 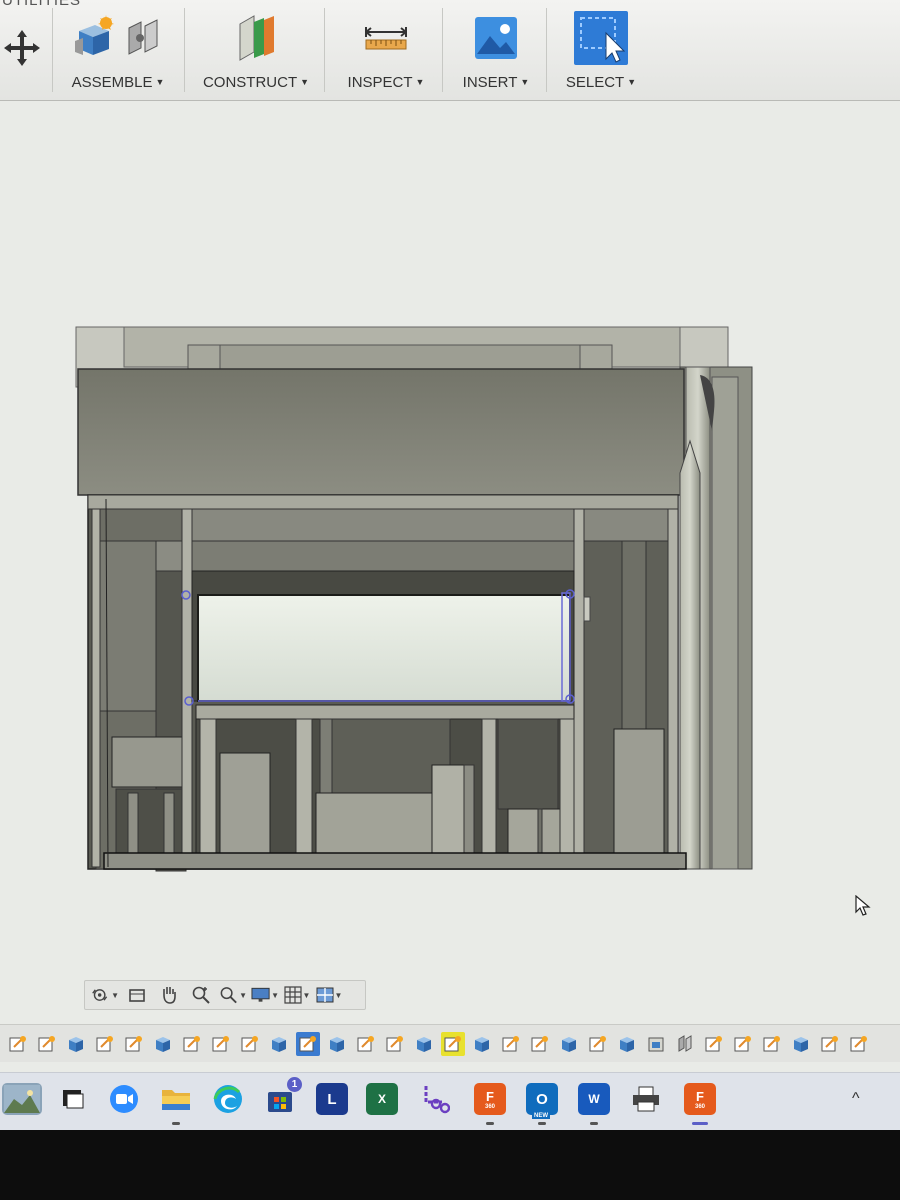 What do you see at coordinates (72, 1099) in the screenshot?
I see `taskbar-task-view` at bounding box center [72, 1099].